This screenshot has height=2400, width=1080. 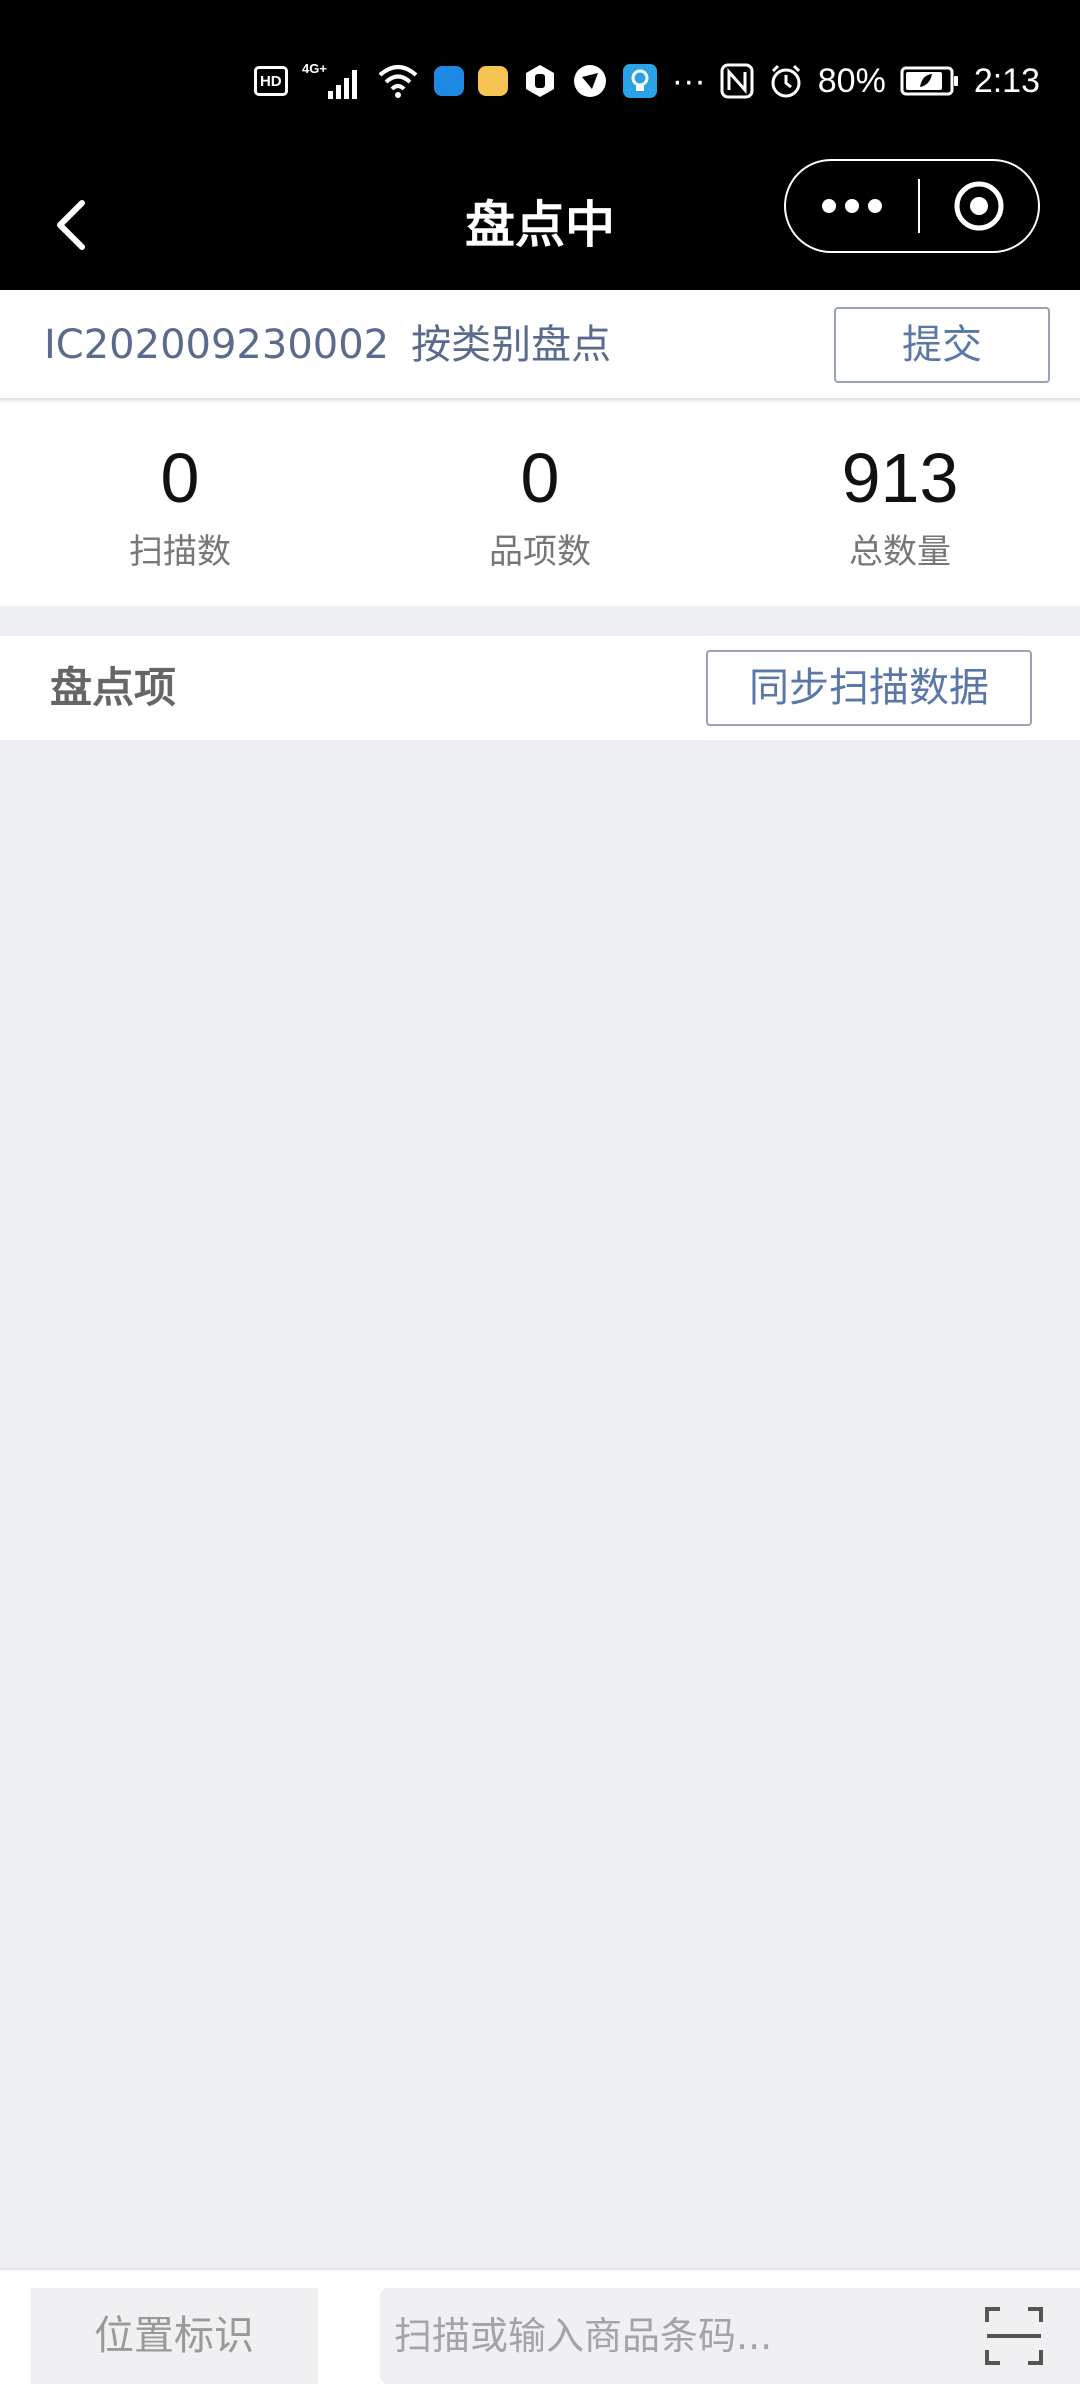 I want to click on target-circle-icon, so click(x=979, y=206).